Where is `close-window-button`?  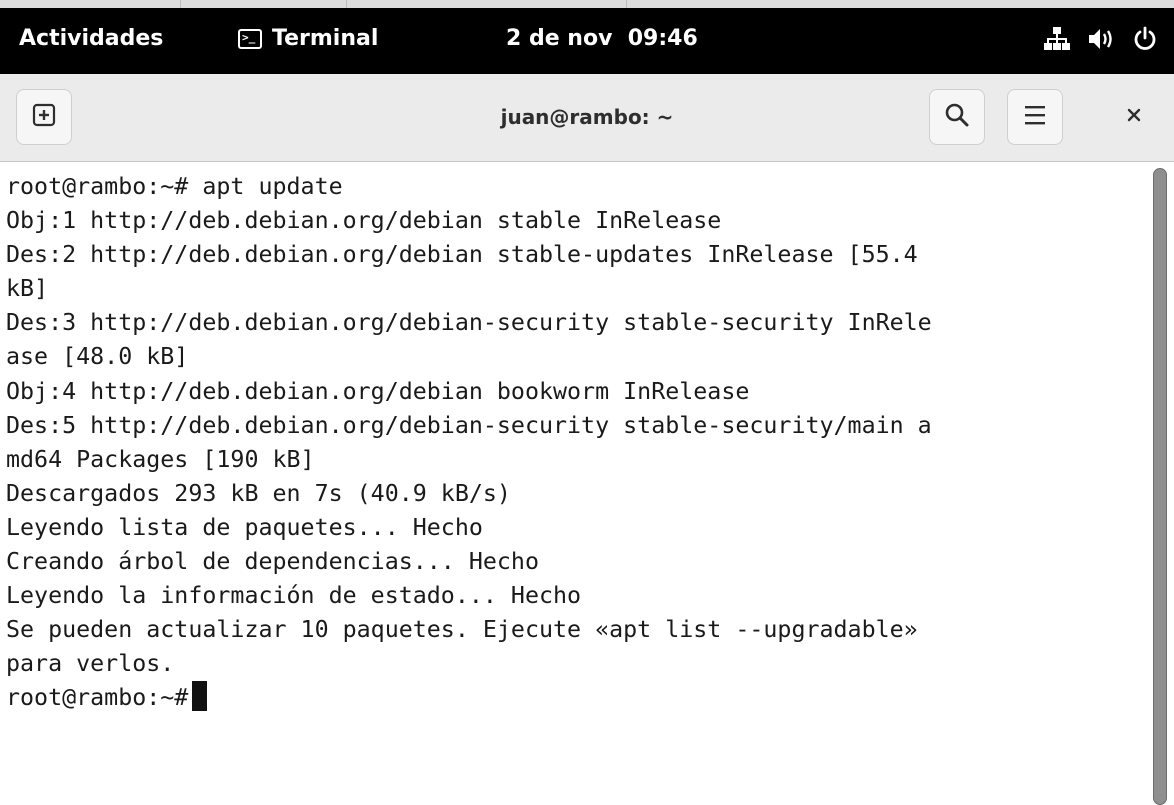
close-window-button is located at coordinates (1134, 117).